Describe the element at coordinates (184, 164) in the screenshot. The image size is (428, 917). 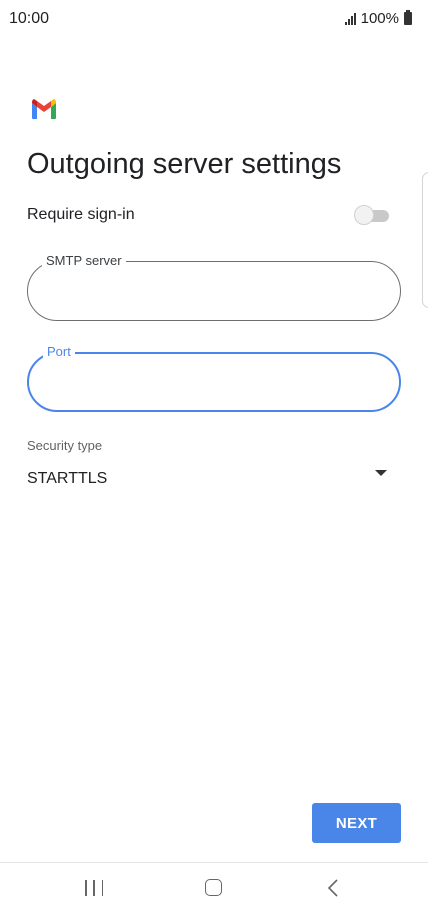
I see `page-title: Outgoing server settings` at that location.